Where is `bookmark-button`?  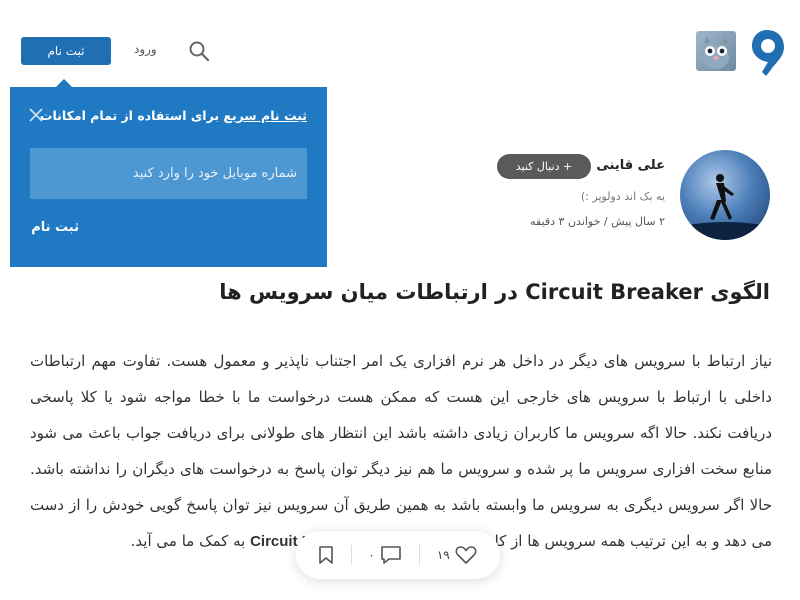 bookmark-button is located at coordinates (326, 555).